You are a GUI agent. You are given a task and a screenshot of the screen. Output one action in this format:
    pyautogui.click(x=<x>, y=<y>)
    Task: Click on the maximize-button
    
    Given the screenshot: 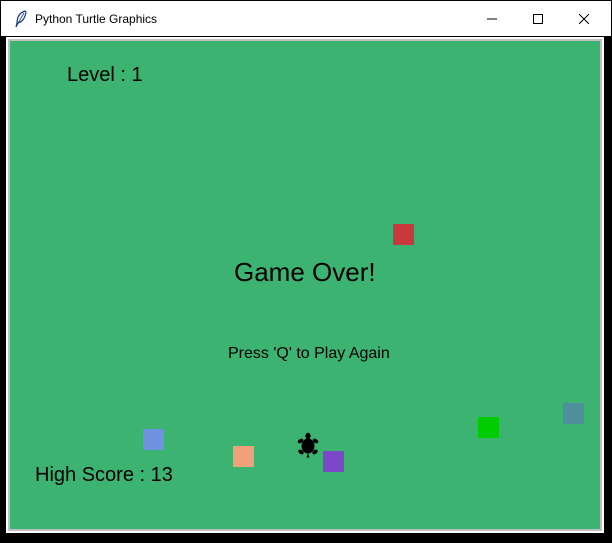 What is the action you would take?
    pyautogui.click(x=538, y=18)
    